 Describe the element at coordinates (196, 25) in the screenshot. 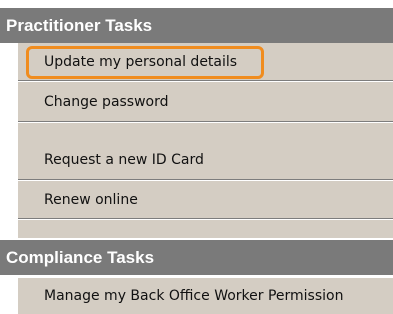

I see `section-header-practitioner-tasks: Practitioner Tasks` at that location.